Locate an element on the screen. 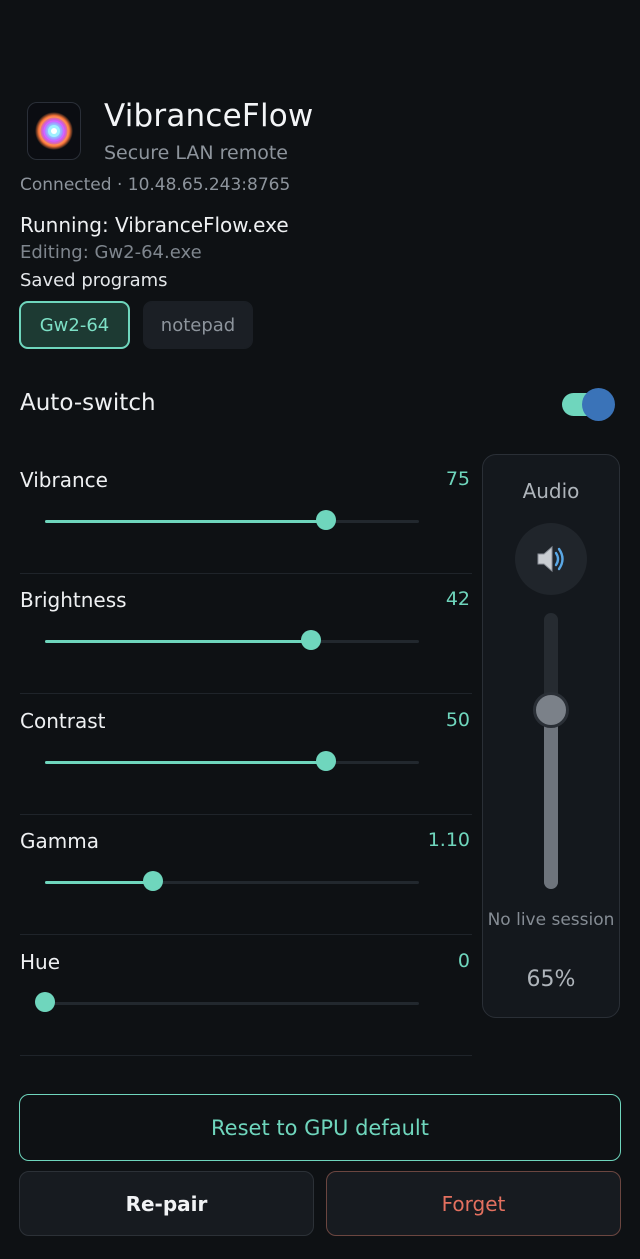  re-pair-button: Re-pair is located at coordinates (166, 1203).